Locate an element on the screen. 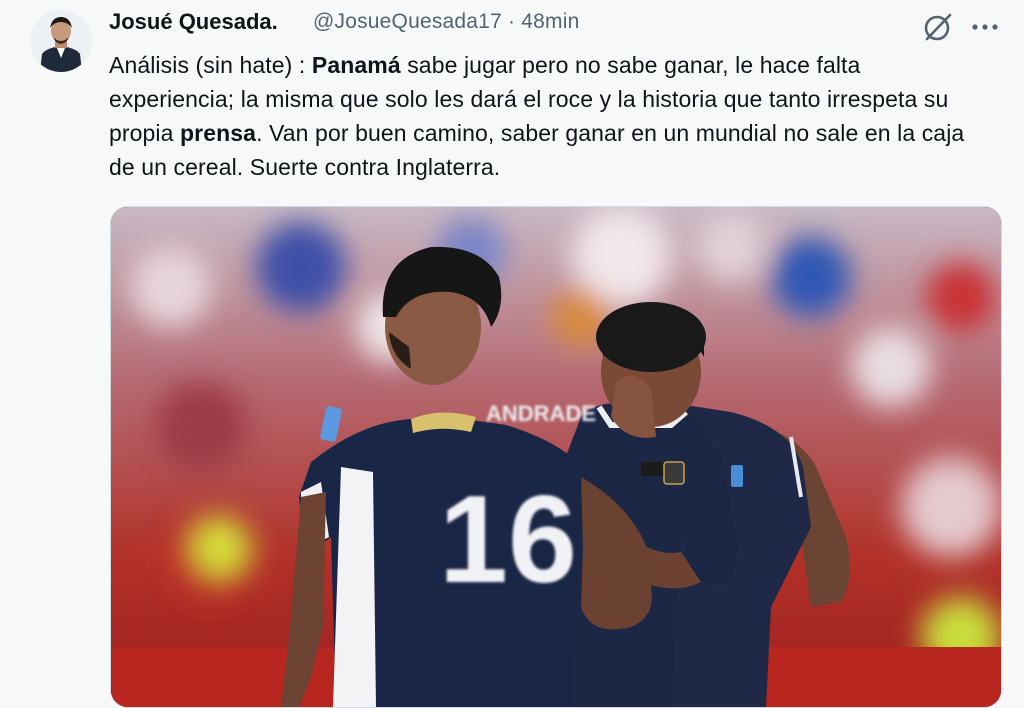 The width and height of the screenshot is (1024, 708). author-handle-and-time: @JosueQuesada17 · 48min is located at coordinates (446, 22).